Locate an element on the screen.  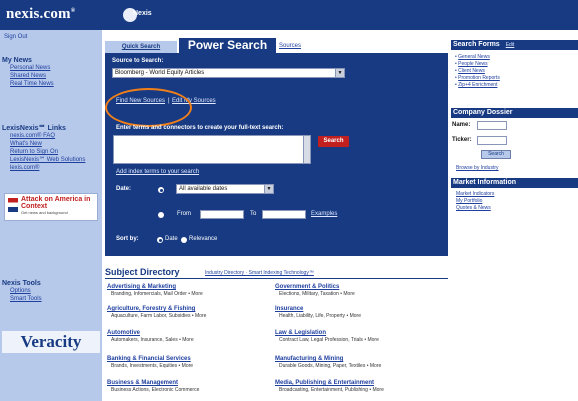
browse-by-industry-link: Browse by Industry is located at coordinates (477, 168).